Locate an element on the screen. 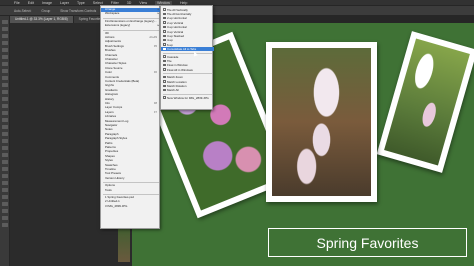  document-tab: Untitled-1 @ 33.3% (Layer 1, RGB/8) is located at coordinates (41, 19).